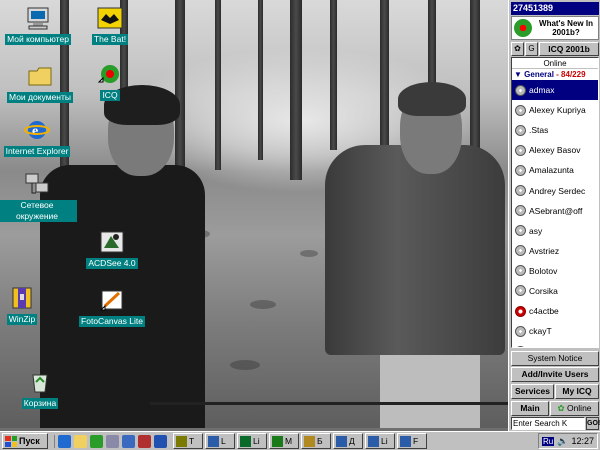  Describe the element at coordinates (582, 441) in the screenshot. I see `clock: 12:27` at that location.